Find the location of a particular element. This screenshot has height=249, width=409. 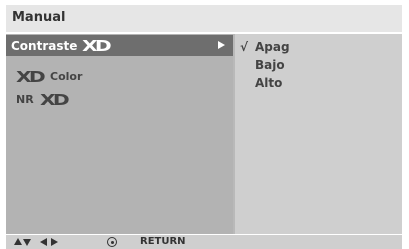

menu-item-label: Contraste is located at coordinates (44, 45).